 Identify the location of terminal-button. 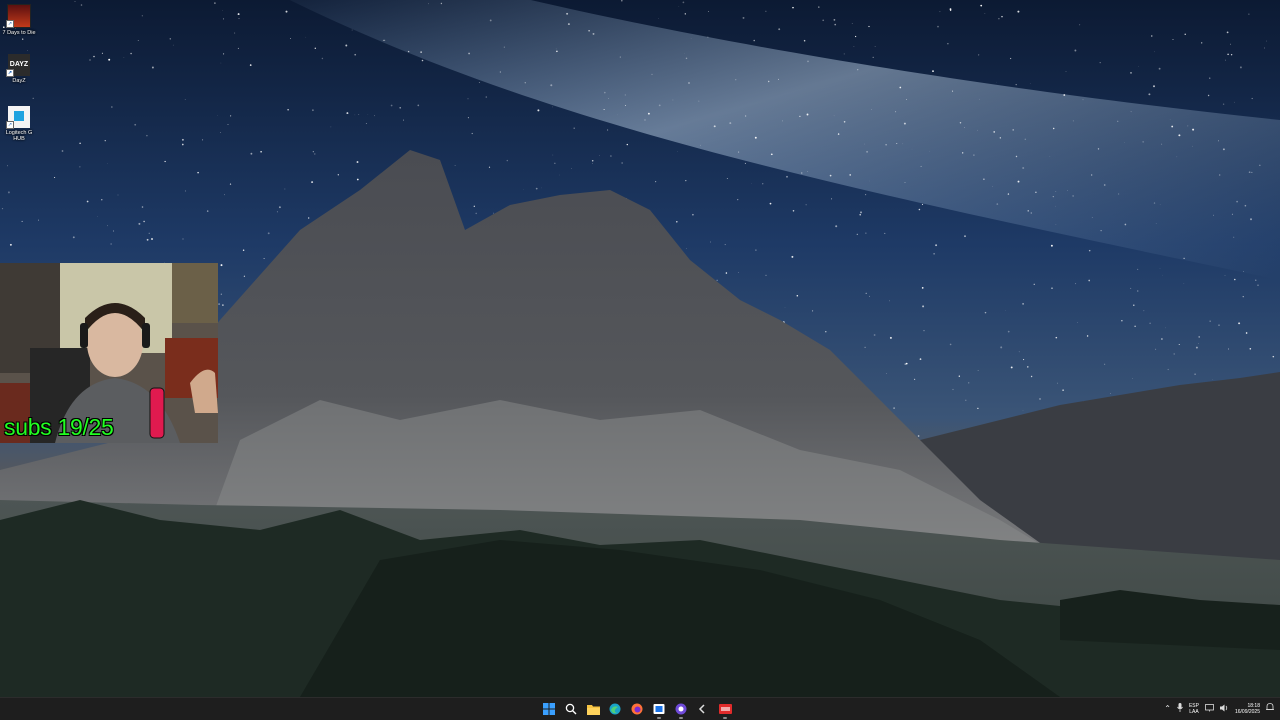
(703, 709).